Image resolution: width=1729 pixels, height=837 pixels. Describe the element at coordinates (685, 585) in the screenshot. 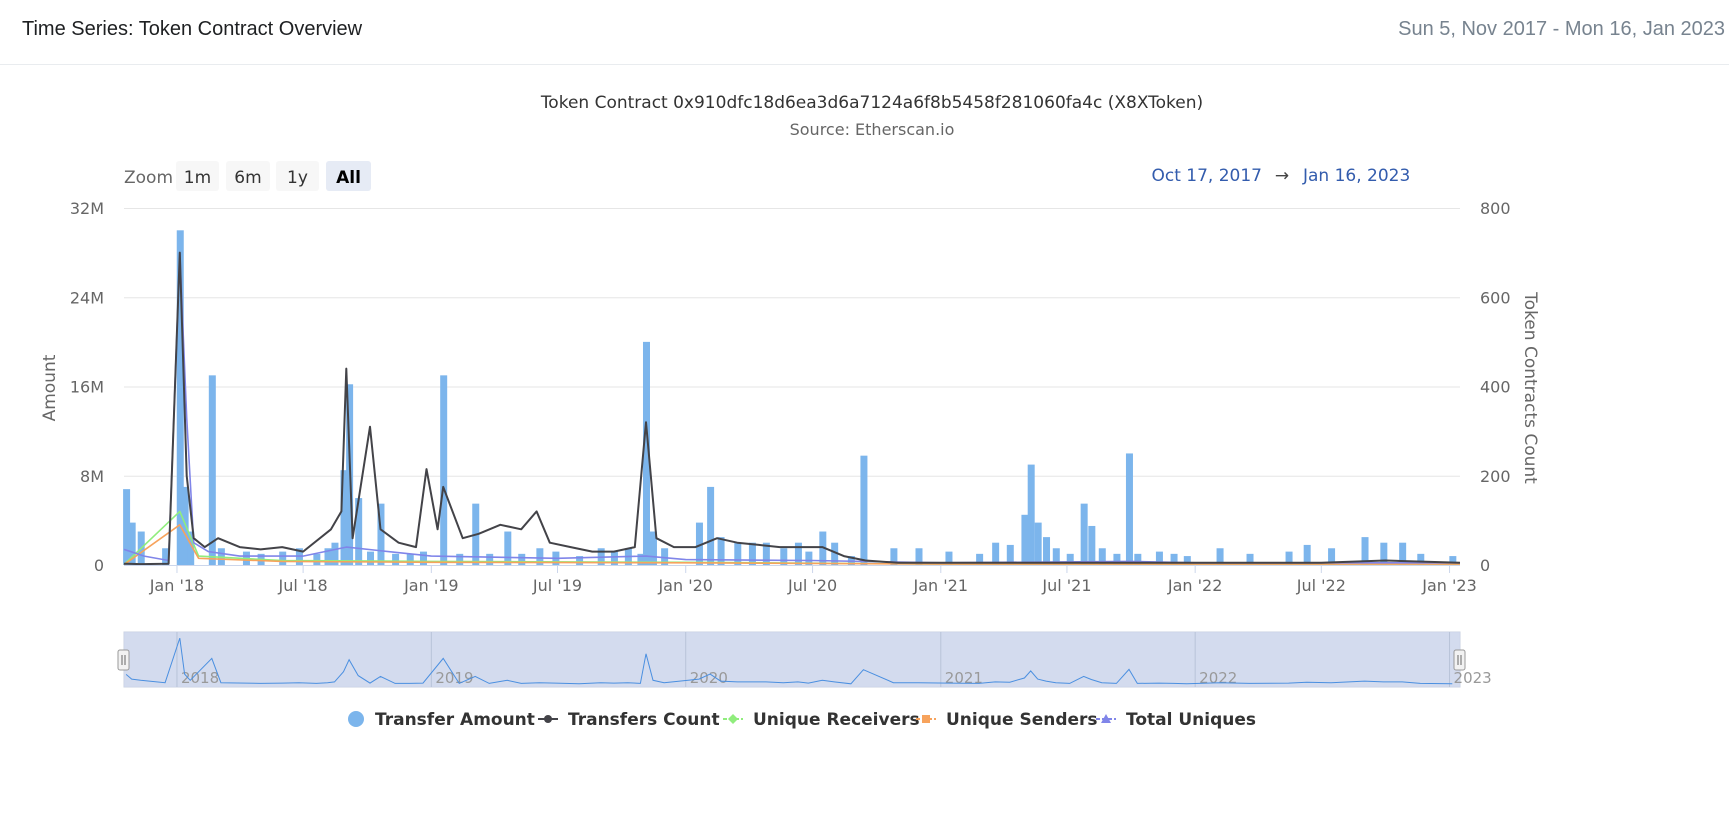

I see `x-tick-label: Jan '20` at that location.